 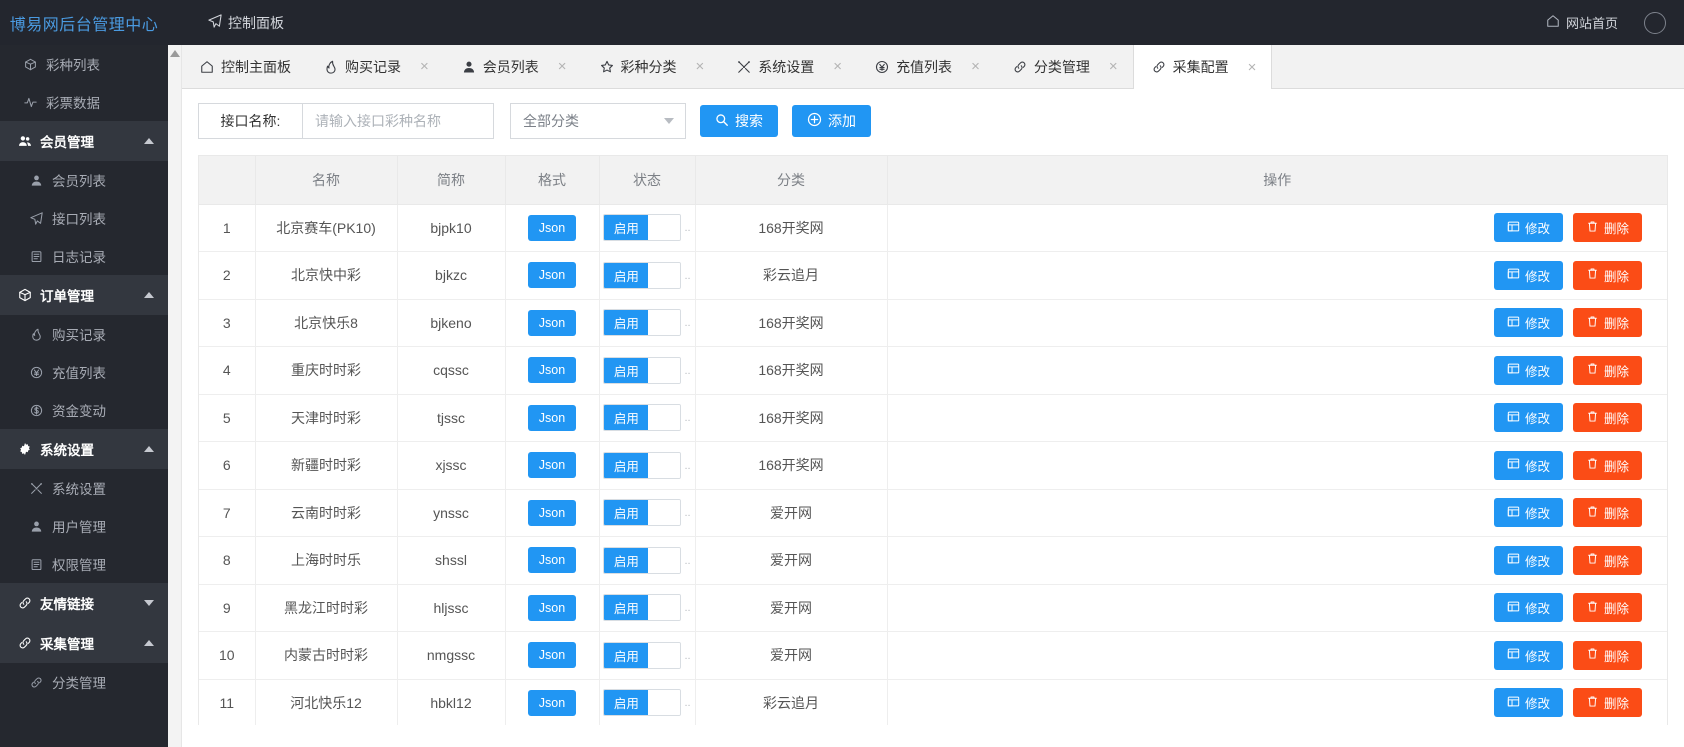 What do you see at coordinates (788, 66) in the screenshot?
I see `tab-4: 系统设置 ×` at bounding box center [788, 66].